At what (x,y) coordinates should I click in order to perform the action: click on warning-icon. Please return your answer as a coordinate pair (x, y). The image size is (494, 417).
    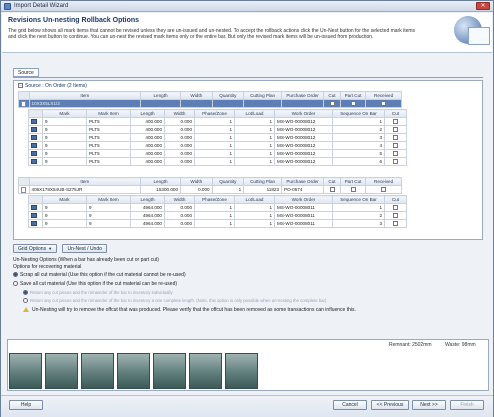
    Looking at the image, I should click on (26, 310).